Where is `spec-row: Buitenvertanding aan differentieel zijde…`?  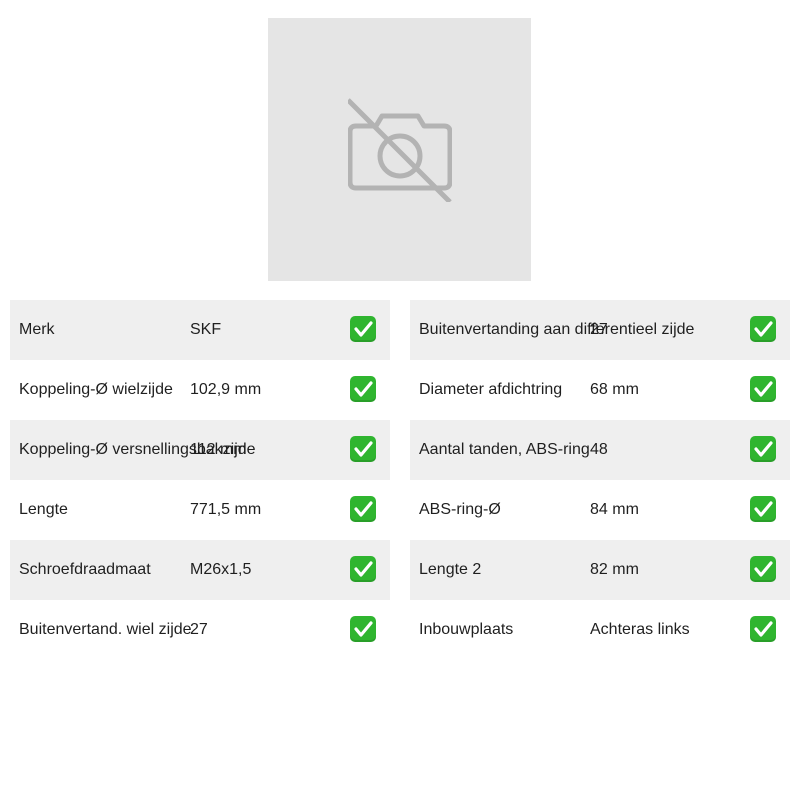 spec-row: Buitenvertanding aan differentieel zijde… is located at coordinates (600, 330).